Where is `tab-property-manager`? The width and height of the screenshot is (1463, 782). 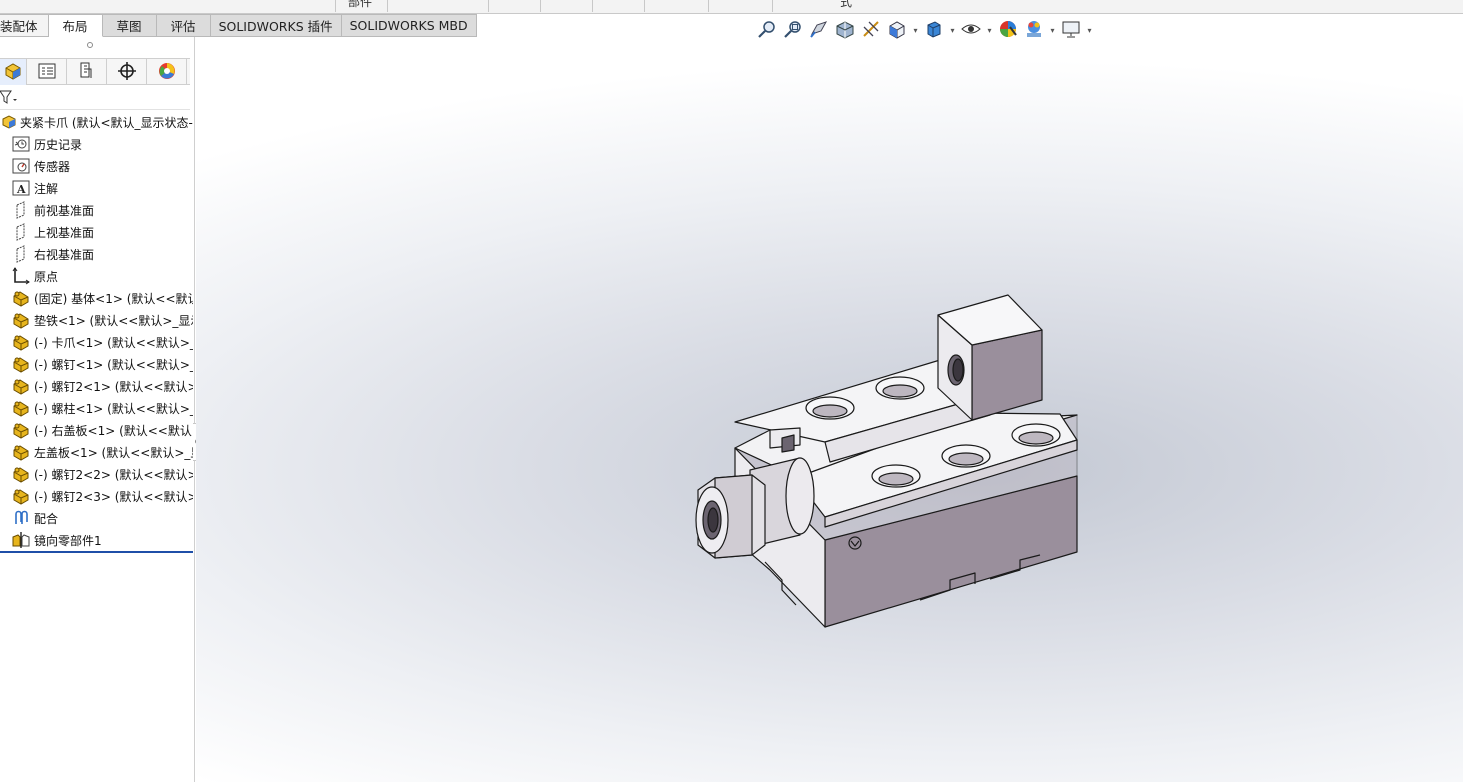
tab-property-manager is located at coordinates (47, 72).